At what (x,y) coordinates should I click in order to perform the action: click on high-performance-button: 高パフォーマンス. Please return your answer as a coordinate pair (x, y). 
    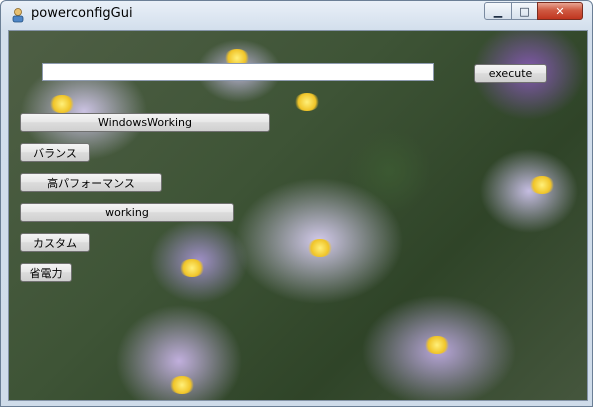
    Looking at the image, I should click on (91, 182).